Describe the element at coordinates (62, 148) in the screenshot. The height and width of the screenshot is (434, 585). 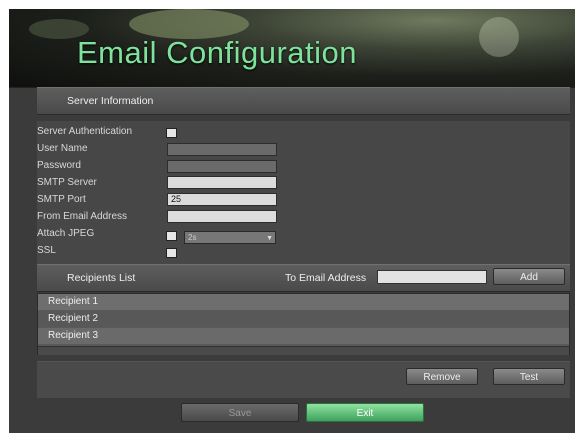
I see `user-name-label: User Name` at that location.